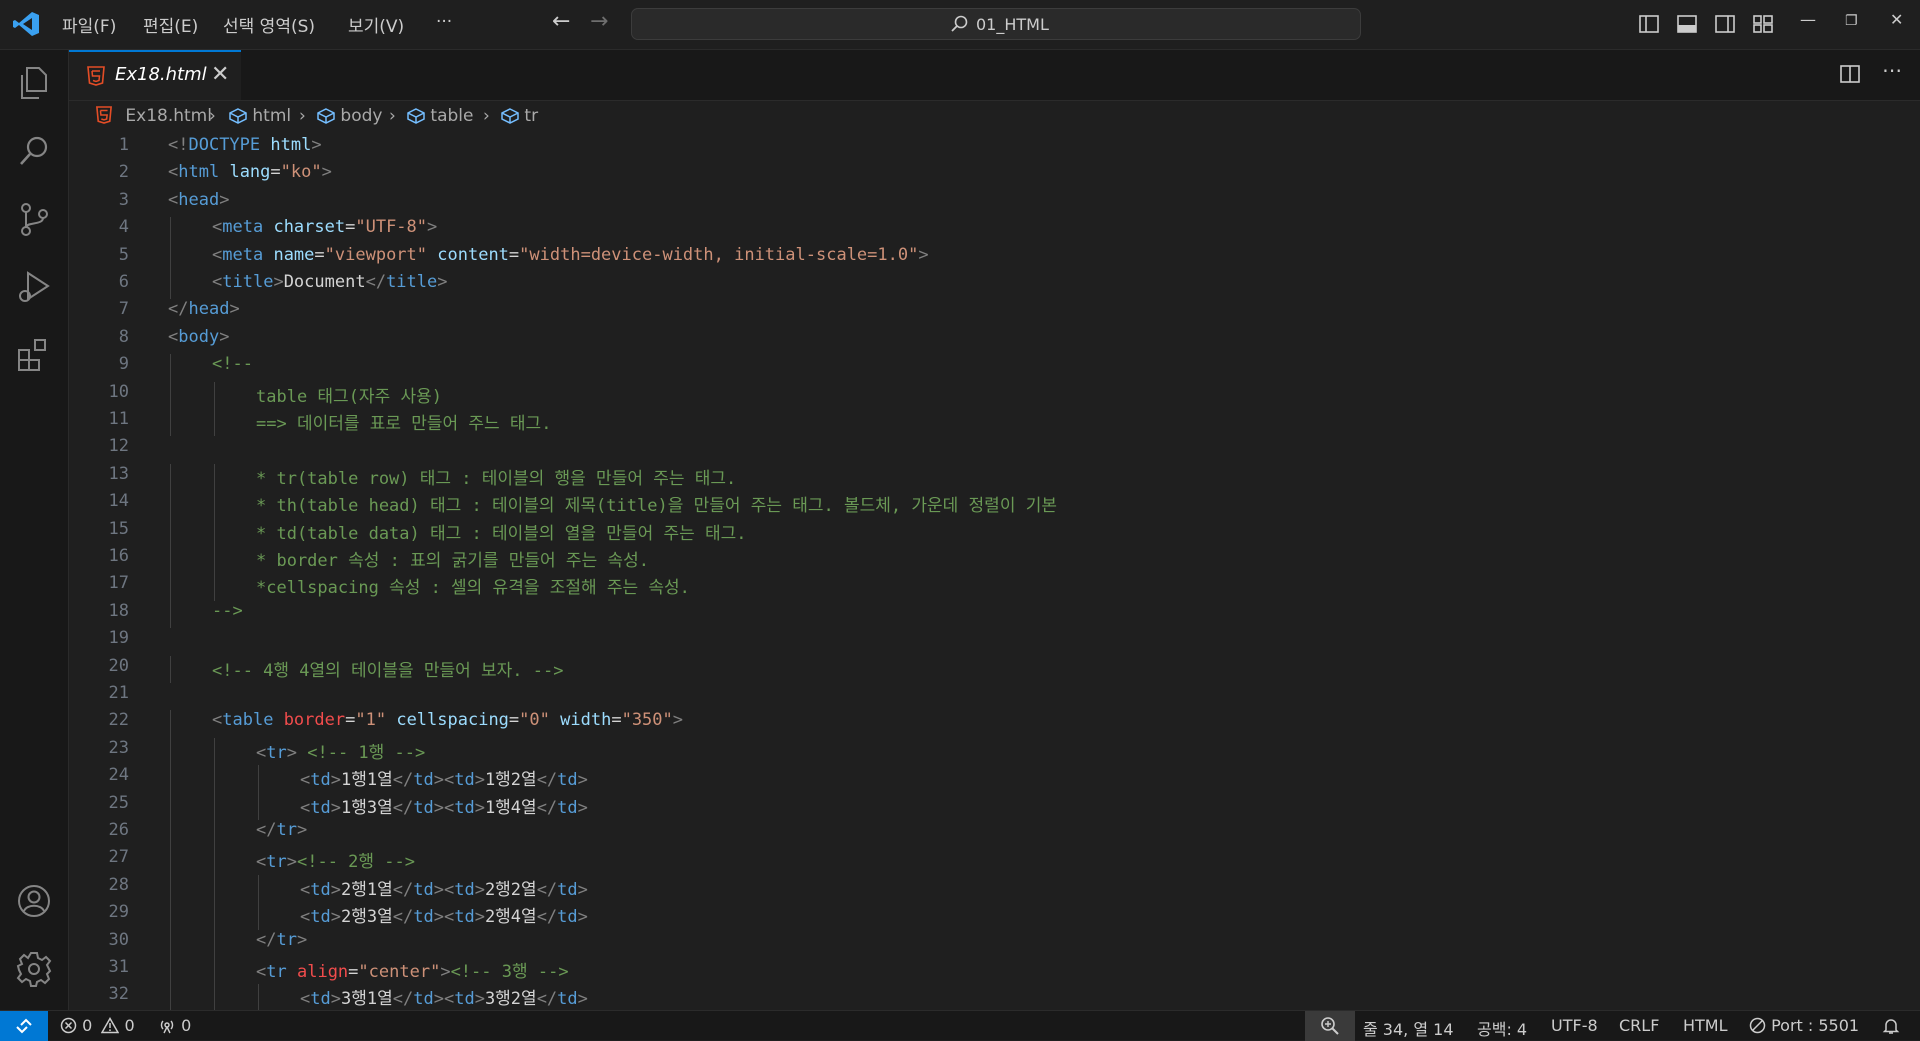  I want to click on accounts-icon, so click(34, 901).